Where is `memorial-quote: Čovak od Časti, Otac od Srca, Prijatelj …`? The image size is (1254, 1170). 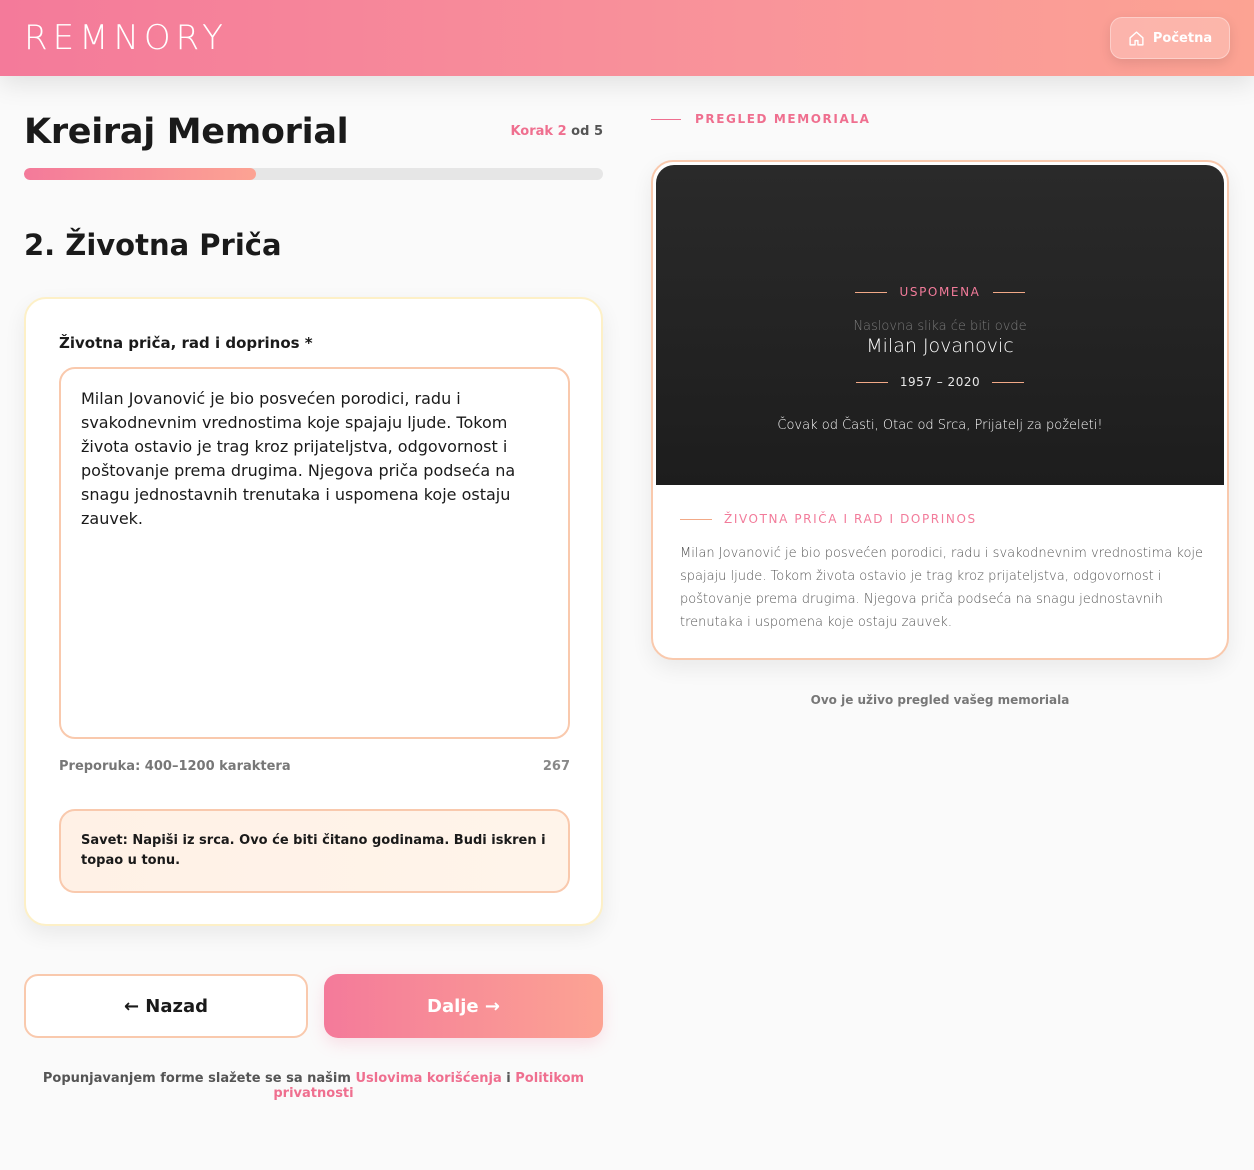
memorial-quote: Čovak od Časti, Otac od Srca, Prijatelj … is located at coordinates (940, 425).